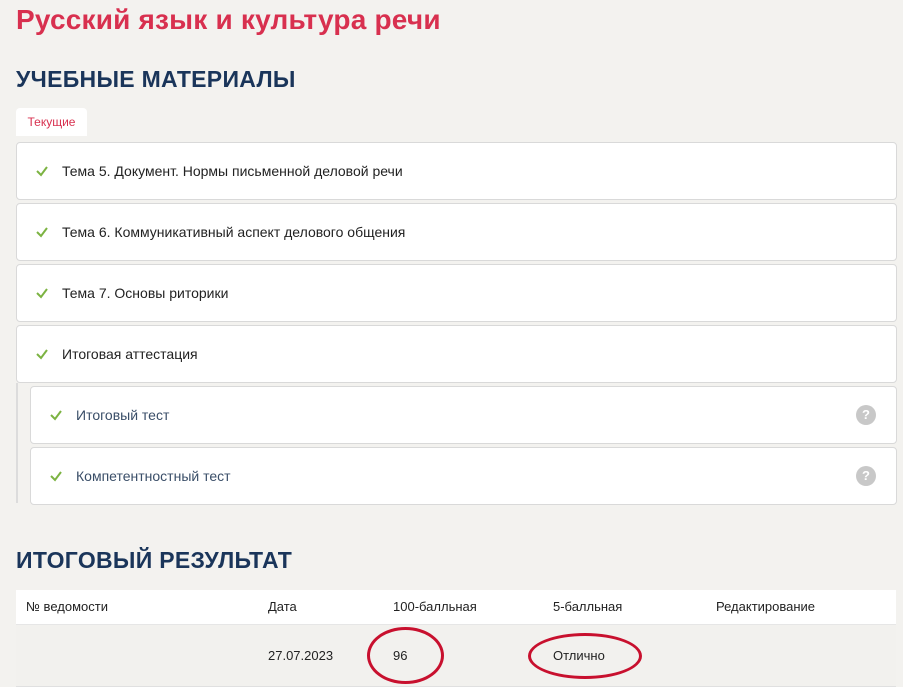 The height and width of the screenshot is (687, 903). I want to click on course-title: Русский язык и культура речи, so click(228, 19).